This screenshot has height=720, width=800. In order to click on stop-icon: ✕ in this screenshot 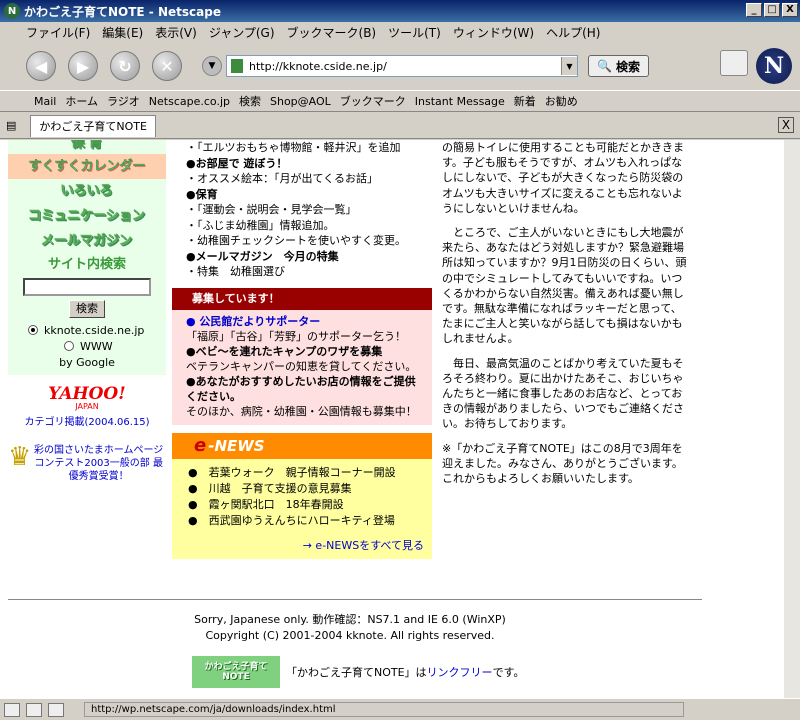, I will do `click(167, 66)`.